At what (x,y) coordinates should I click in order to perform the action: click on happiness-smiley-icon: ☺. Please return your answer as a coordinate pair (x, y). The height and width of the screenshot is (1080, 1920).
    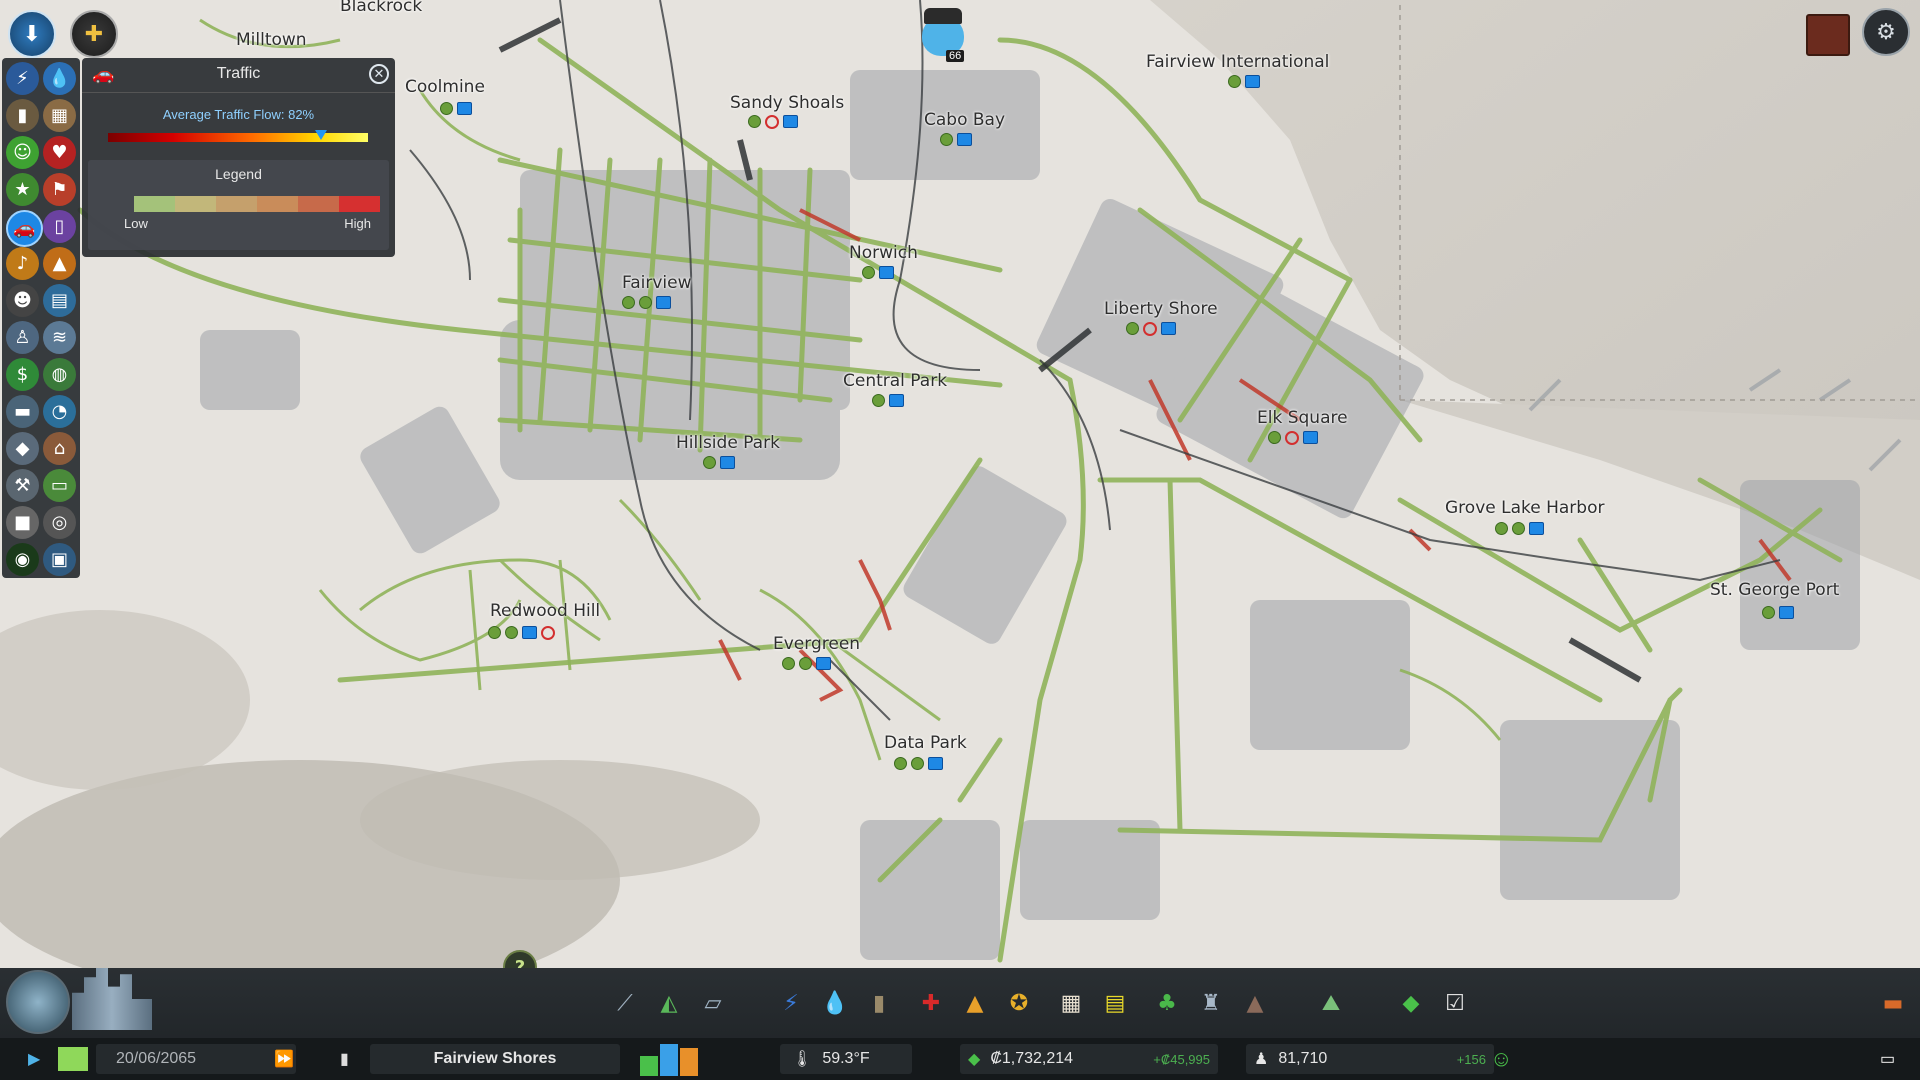
    Looking at the image, I should click on (1501, 1058).